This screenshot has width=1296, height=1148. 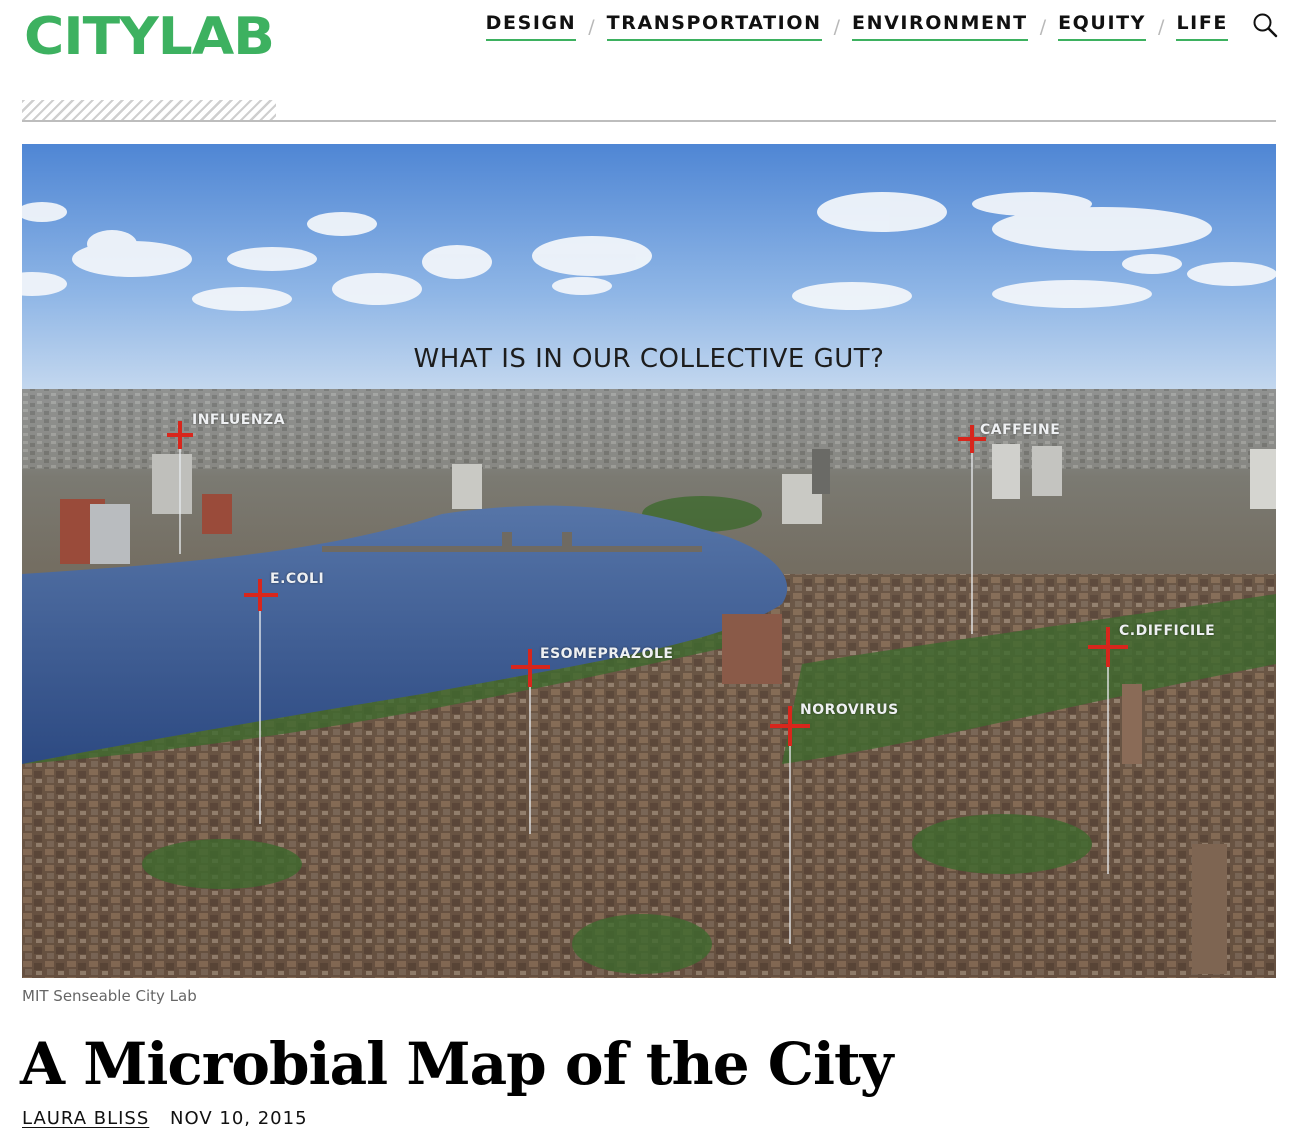 I want to click on nav-design: DESIGN, so click(x=531, y=26).